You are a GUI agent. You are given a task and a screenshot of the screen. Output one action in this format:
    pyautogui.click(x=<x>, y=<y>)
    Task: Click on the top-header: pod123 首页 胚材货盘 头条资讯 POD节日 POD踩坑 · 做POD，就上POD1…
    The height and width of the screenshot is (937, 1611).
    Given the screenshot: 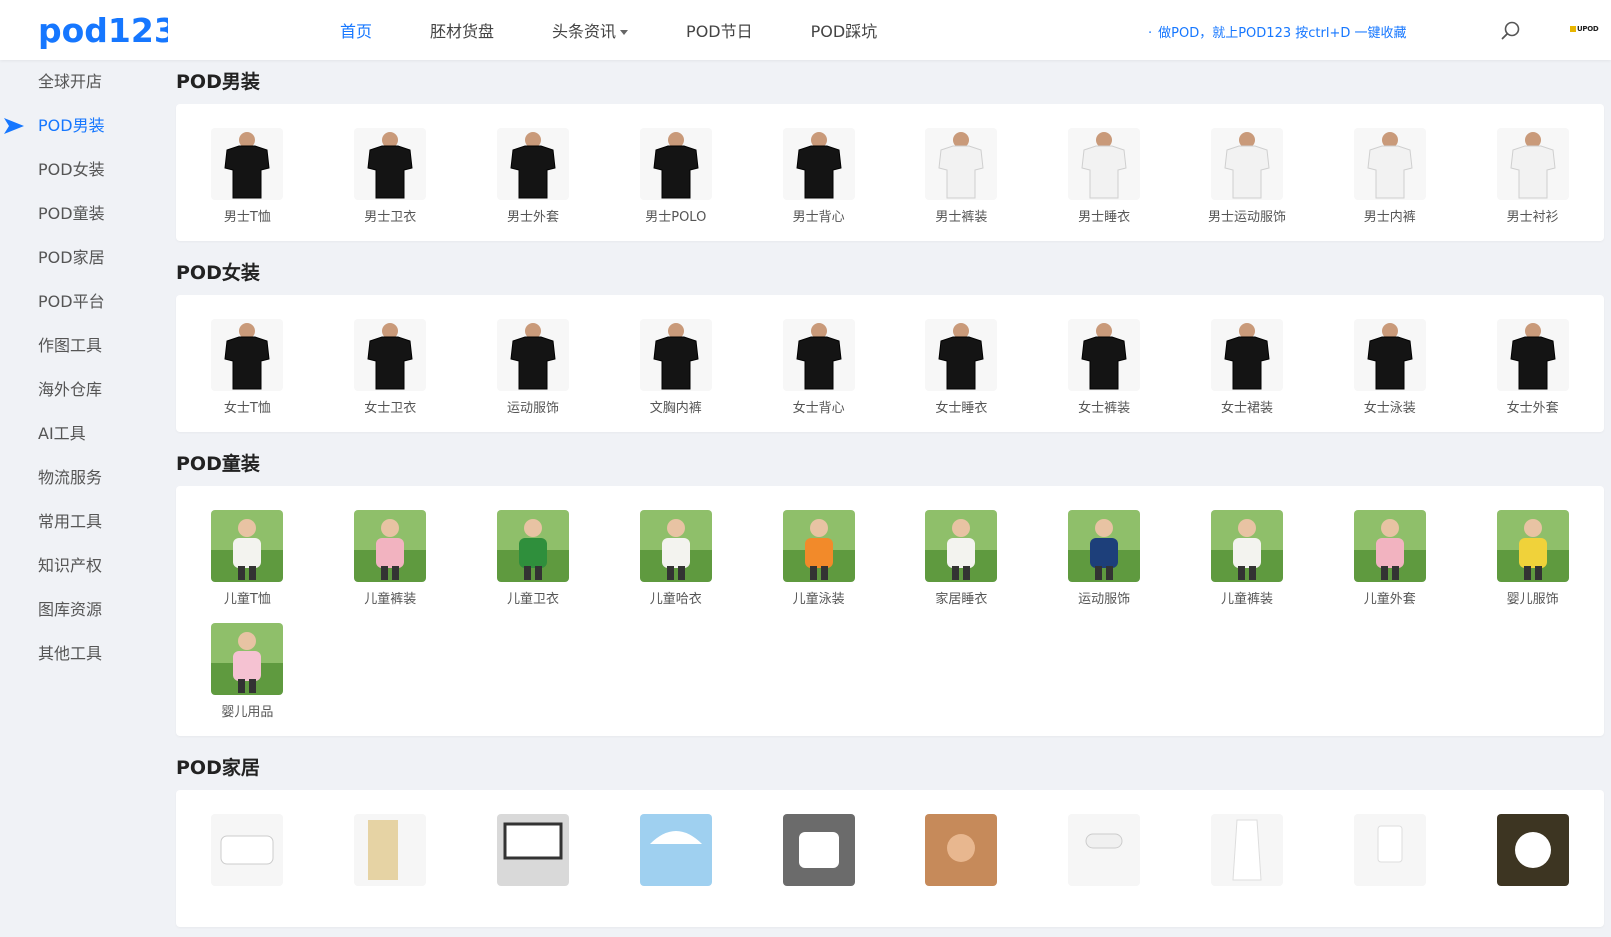 What is the action you would take?
    pyautogui.click(x=805, y=30)
    